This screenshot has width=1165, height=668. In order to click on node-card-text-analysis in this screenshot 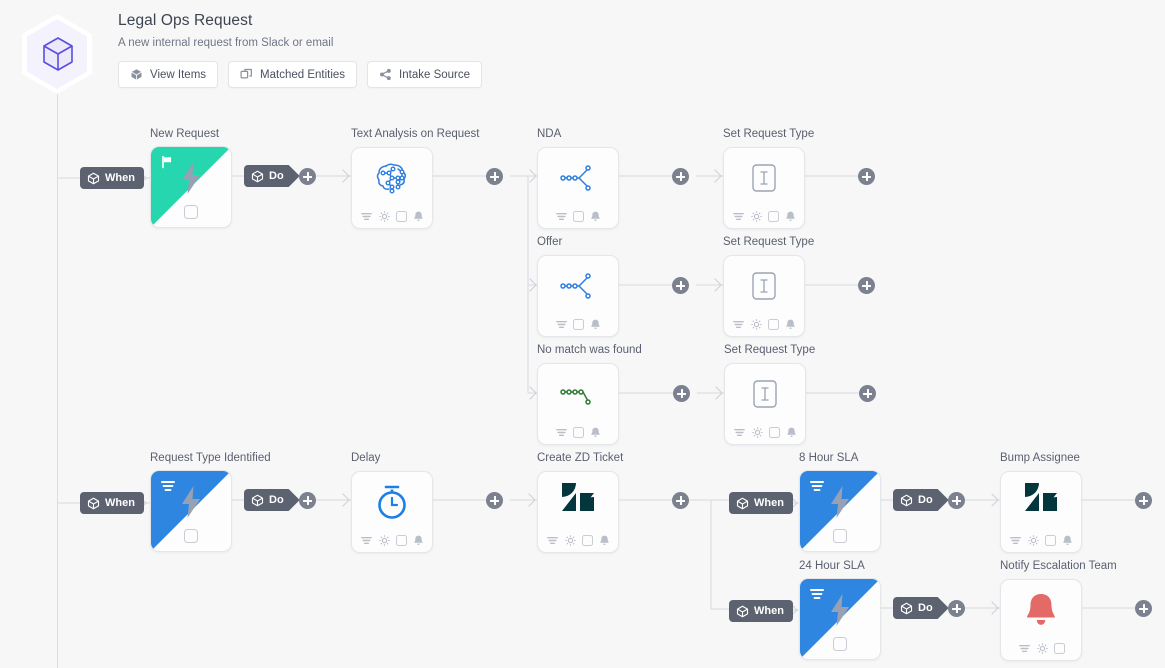, I will do `click(392, 188)`.